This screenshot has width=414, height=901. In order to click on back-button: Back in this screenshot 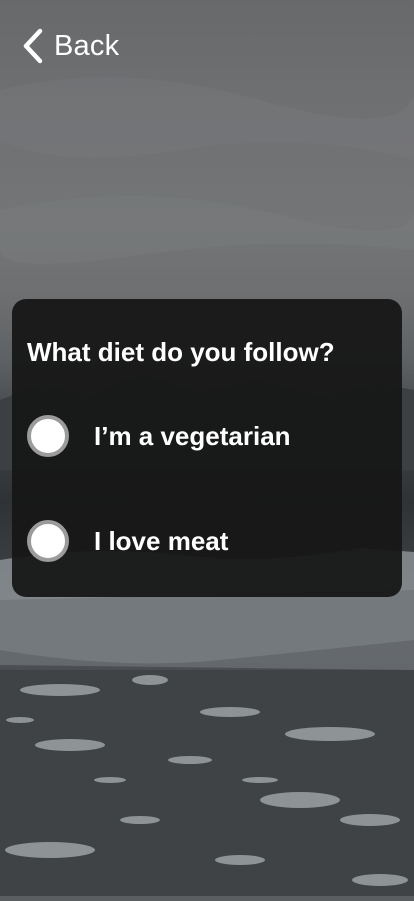, I will do `click(70, 46)`.